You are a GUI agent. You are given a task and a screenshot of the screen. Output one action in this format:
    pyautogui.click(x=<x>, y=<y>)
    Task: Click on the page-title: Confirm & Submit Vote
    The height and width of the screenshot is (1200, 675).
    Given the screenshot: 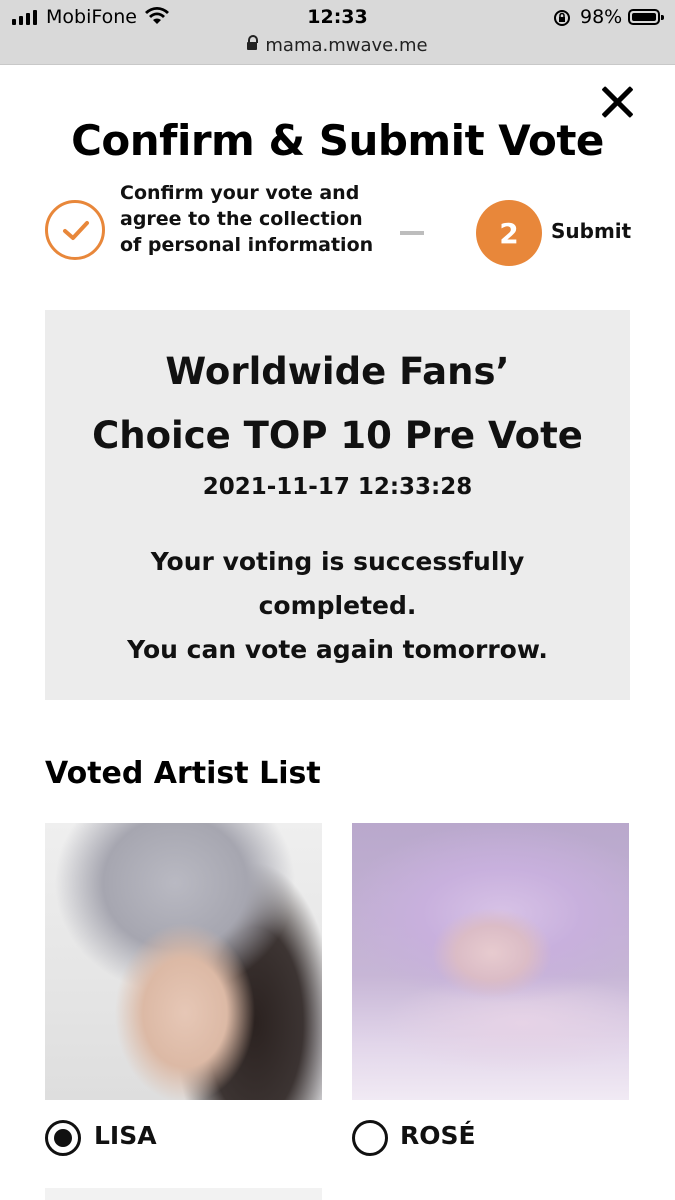 What is the action you would take?
    pyautogui.click(x=337, y=140)
    